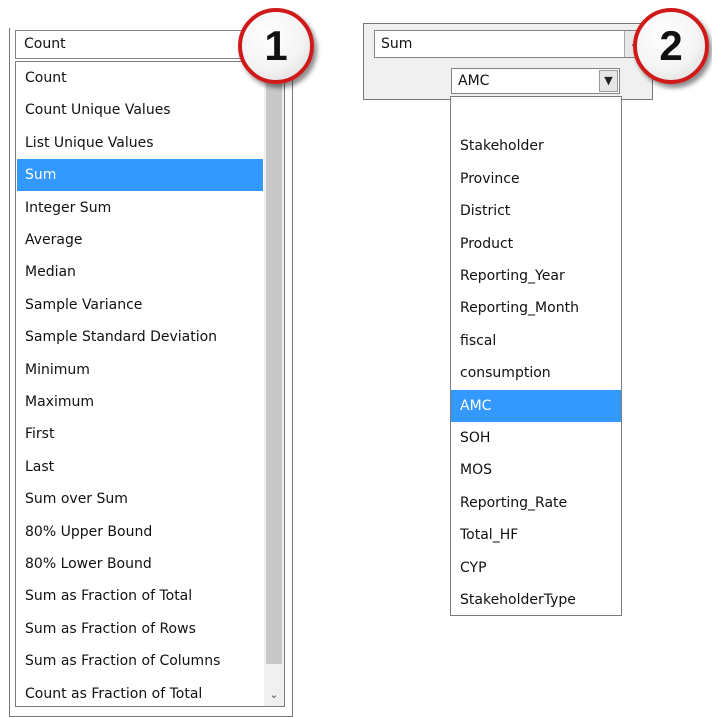 The image size is (712, 717). What do you see at coordinates (536, 438) in the screenshot?
I see `dropdown-option: SOH` at bounding box center [536, 438].